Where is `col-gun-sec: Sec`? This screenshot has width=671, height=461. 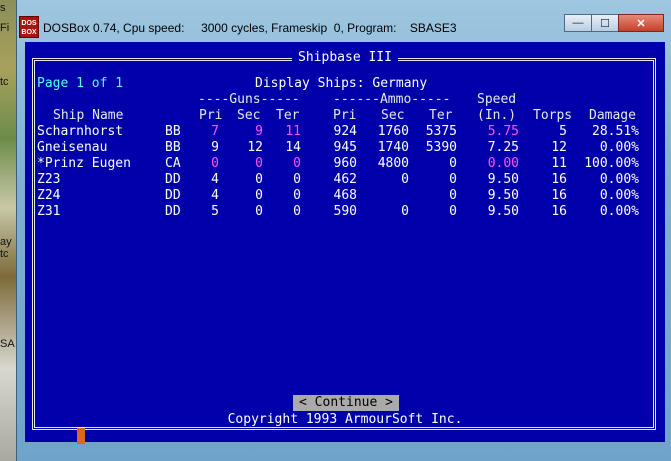
col-gun-sec: Sec is located at coordinates (249, 115).